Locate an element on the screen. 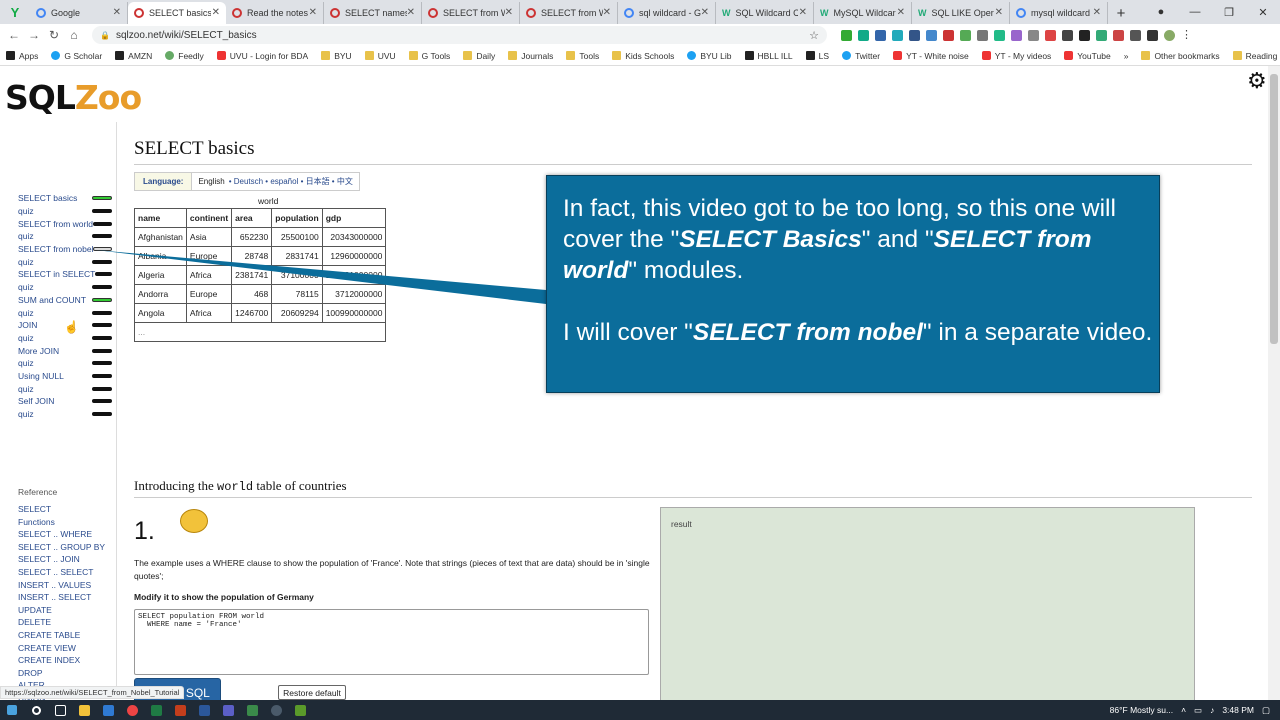 This screenshot has width=1280, height=720. home-icon: ⌂ is located at coordinates (74, 35).